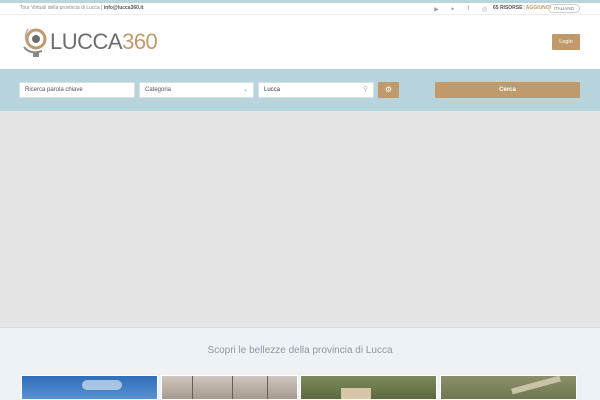 The height and width of the screenshot is (400, 600). I want to click on keyword-search-input: Ricerca parola chiave, so click(77, 90).